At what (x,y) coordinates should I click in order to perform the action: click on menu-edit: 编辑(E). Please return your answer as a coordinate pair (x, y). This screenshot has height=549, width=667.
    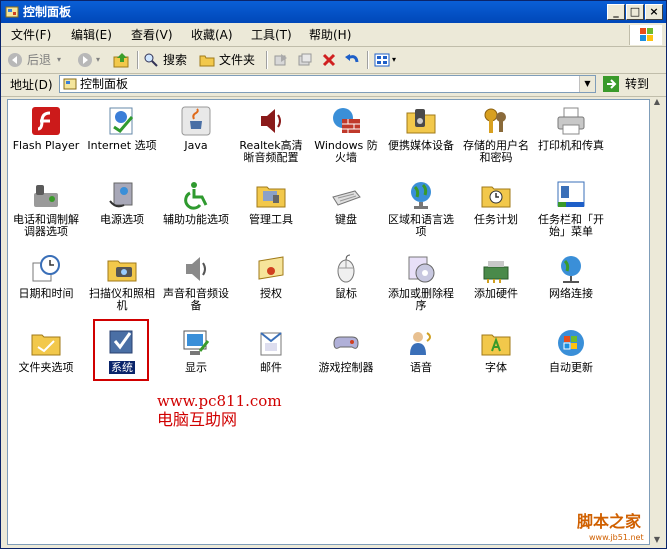
    Looking at the image, I should click on (91, 35).